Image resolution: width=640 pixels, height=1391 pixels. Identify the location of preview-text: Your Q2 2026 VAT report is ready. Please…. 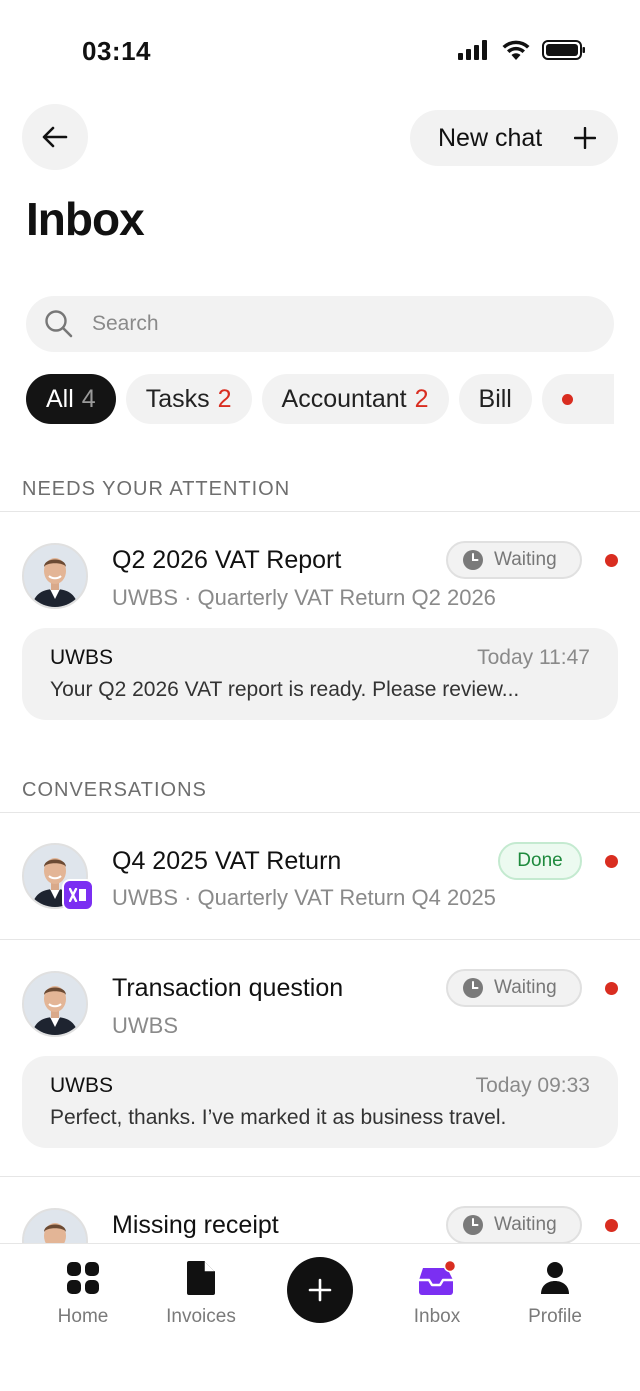
(285, 689).